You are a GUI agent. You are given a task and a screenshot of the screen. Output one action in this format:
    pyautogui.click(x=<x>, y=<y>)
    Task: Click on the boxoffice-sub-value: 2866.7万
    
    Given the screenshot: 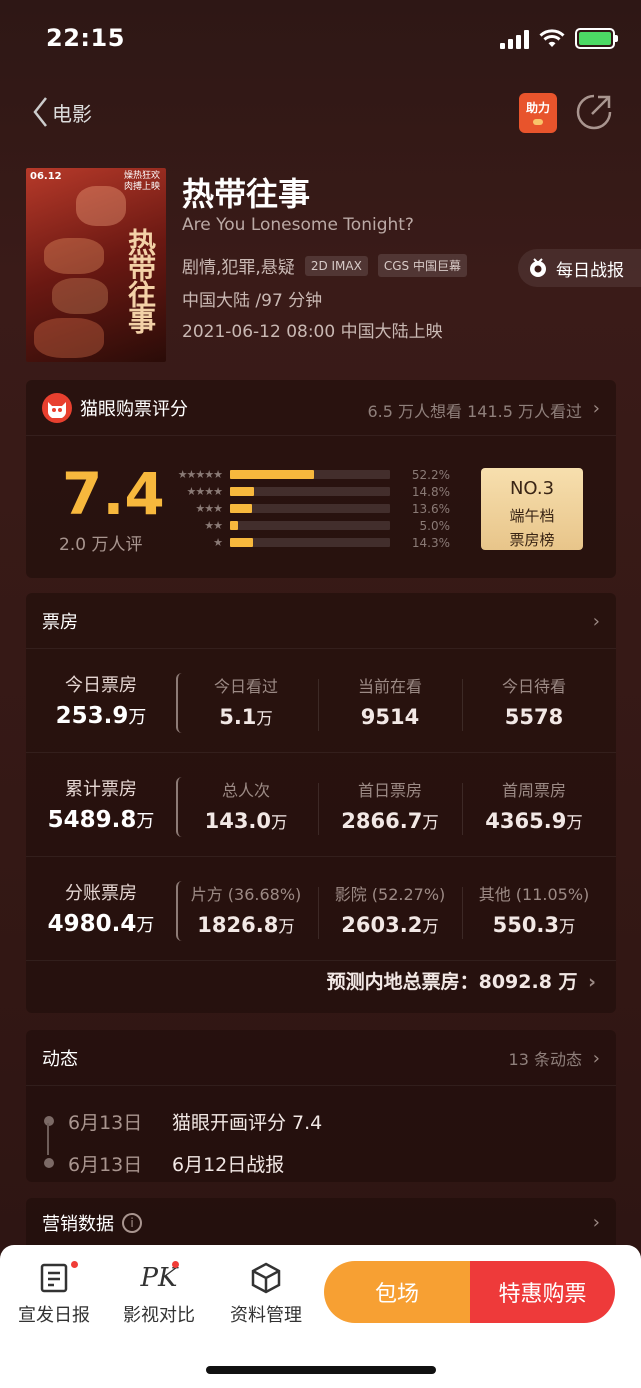 What is the action you would take?
    pyautogui.click(x=390, y=821)
    